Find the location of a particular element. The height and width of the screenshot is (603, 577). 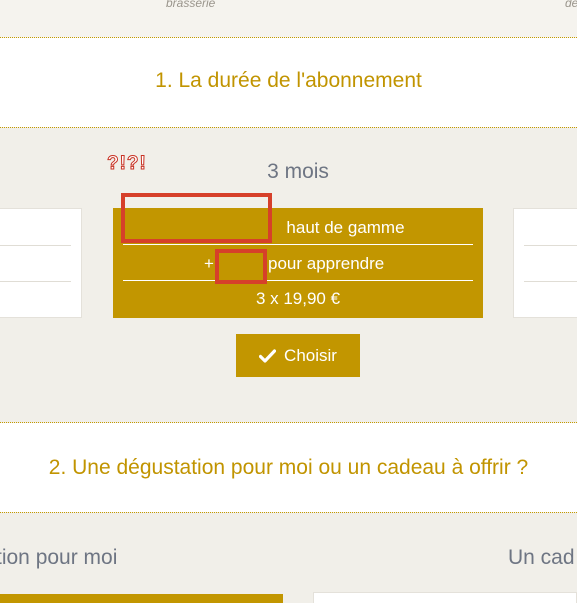

check-icon is located at coordinates (268, 355).